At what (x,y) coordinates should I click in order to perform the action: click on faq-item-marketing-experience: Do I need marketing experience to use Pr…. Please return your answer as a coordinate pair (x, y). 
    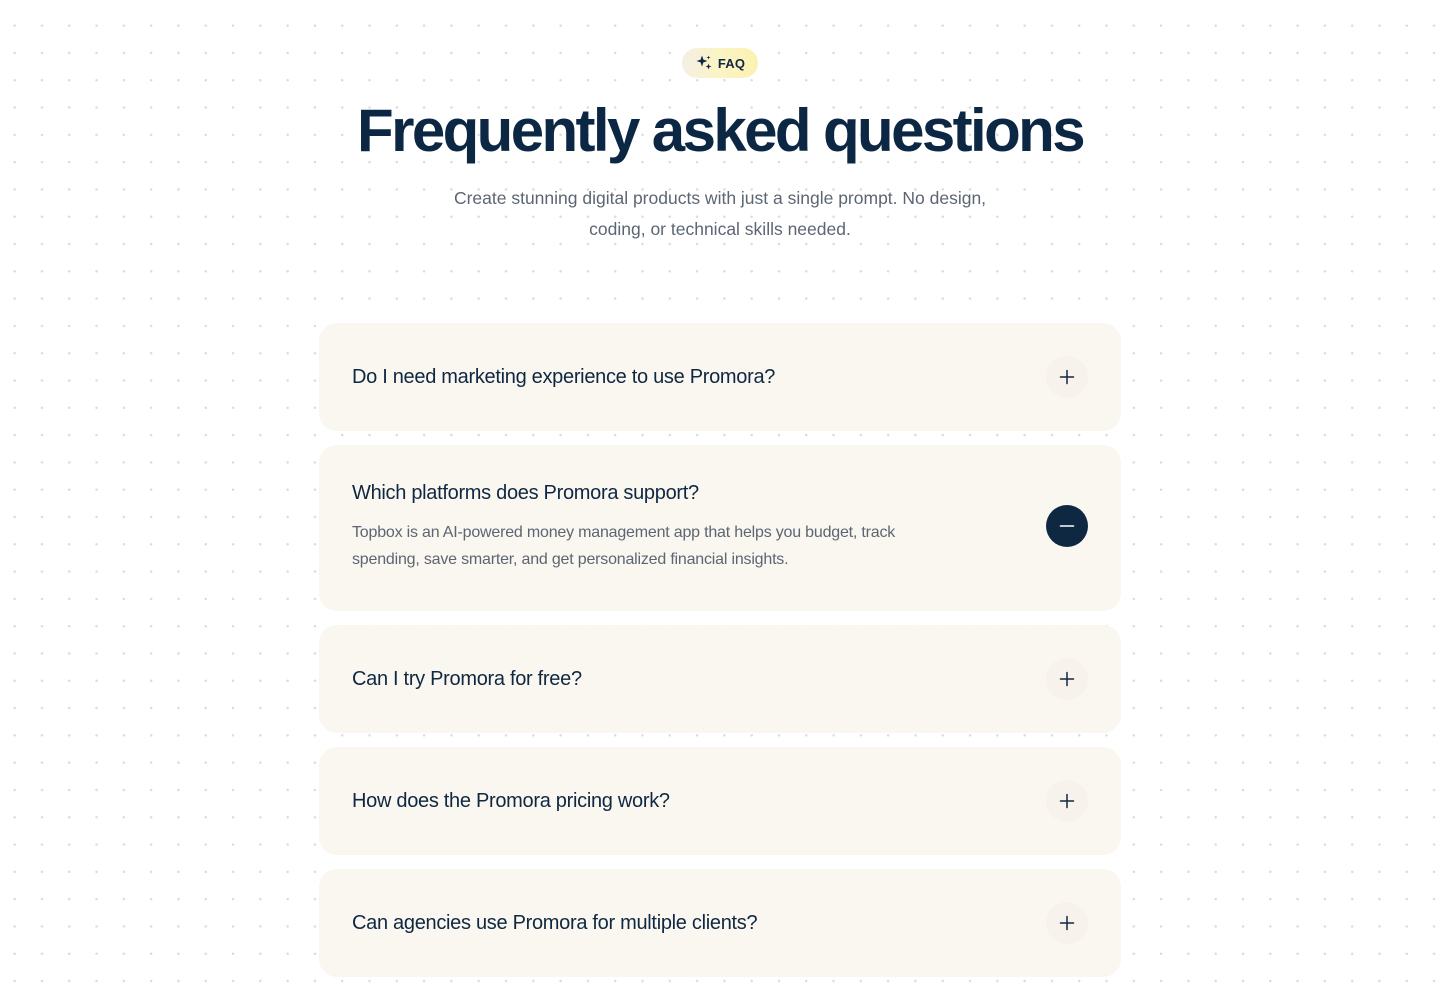
    Looking at the image, I should click on (720, 377).